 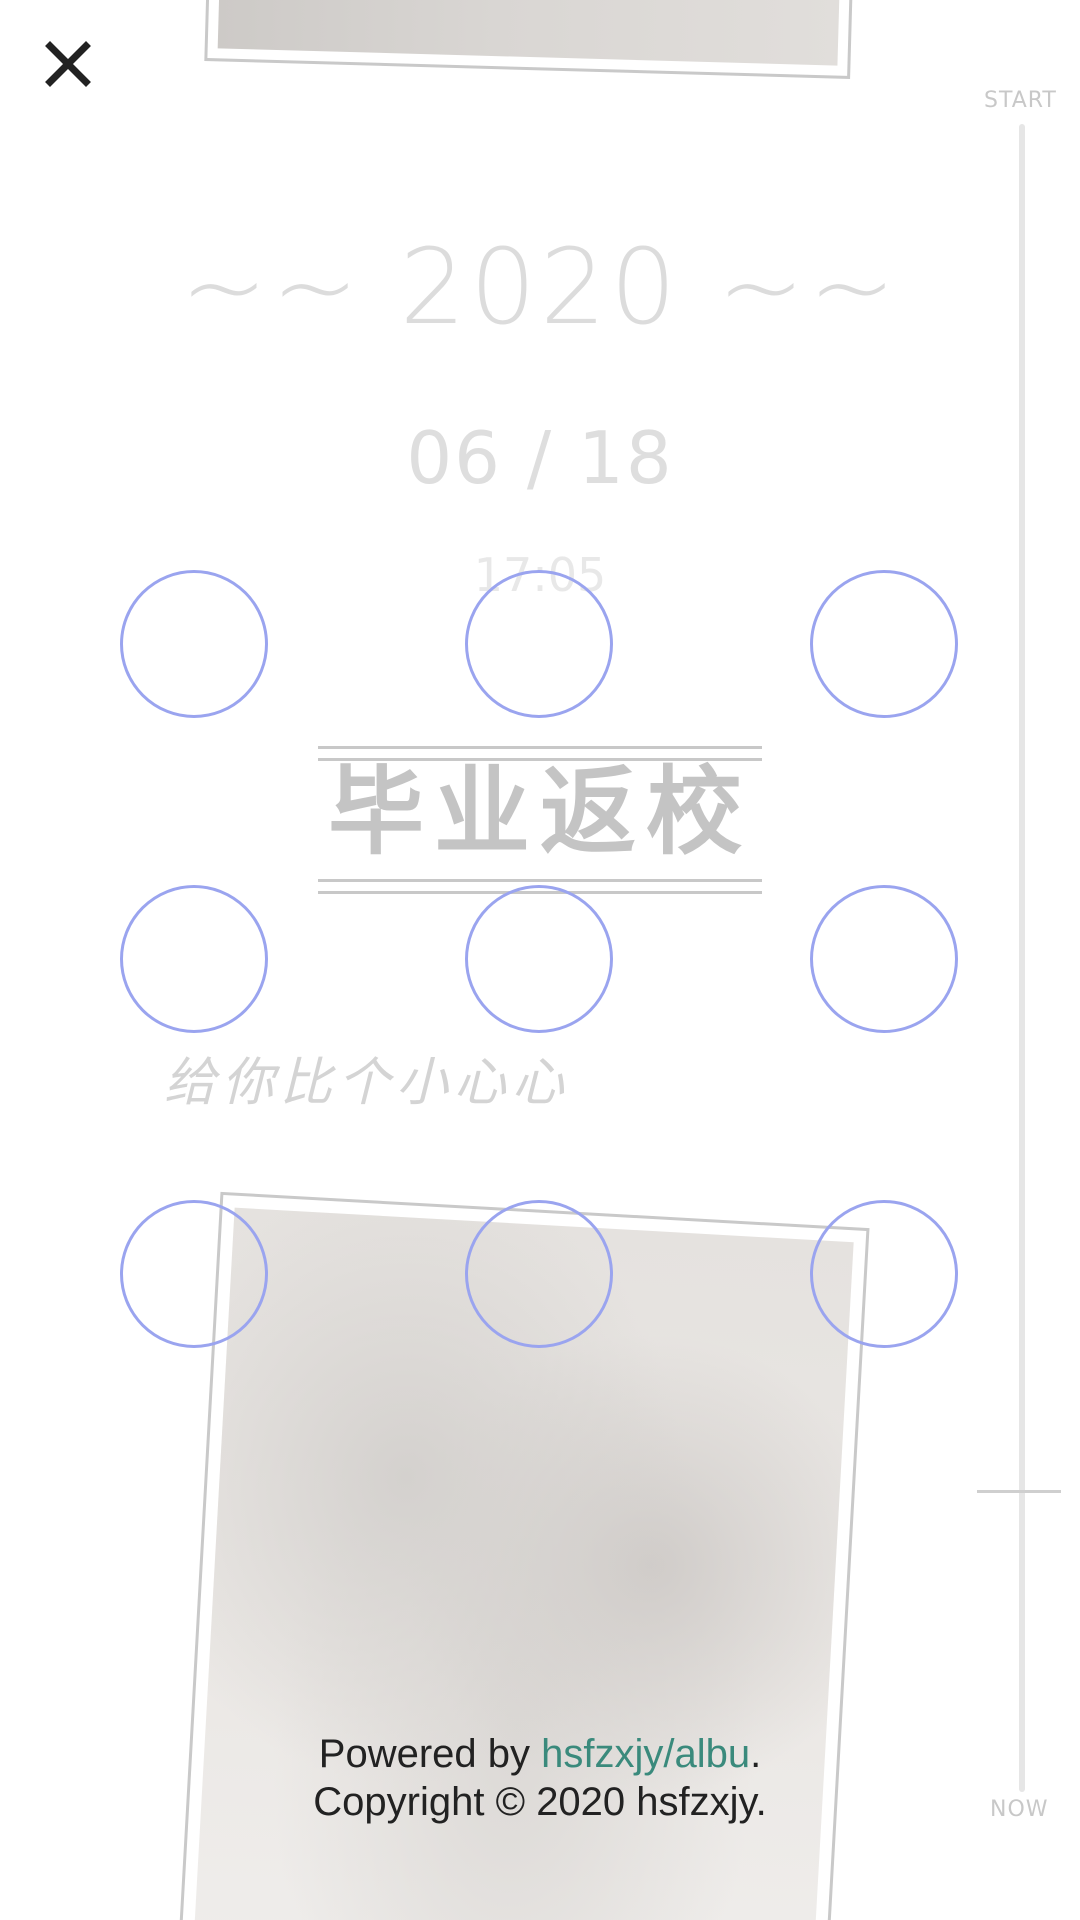 I want to click on album-title: 毕业返校, so click(x=540, y=811).